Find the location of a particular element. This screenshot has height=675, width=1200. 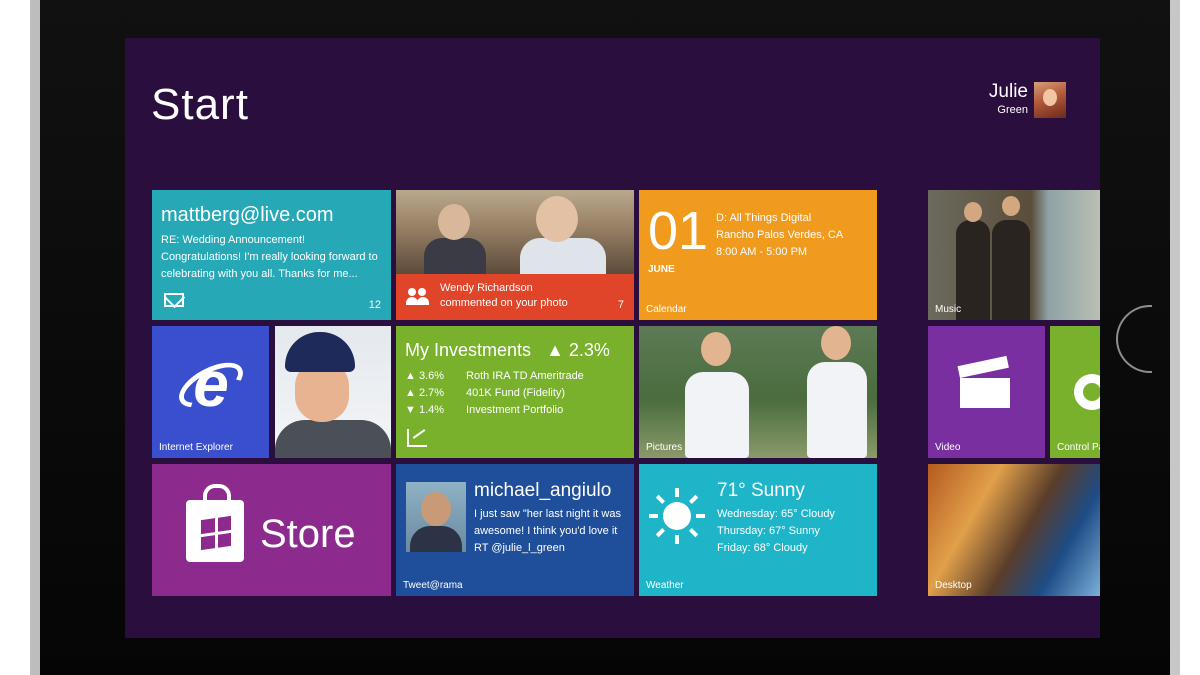

investment-row: ▲ 2.7% 401K Fund (Fidelity) is located at coordinates (494, 393).